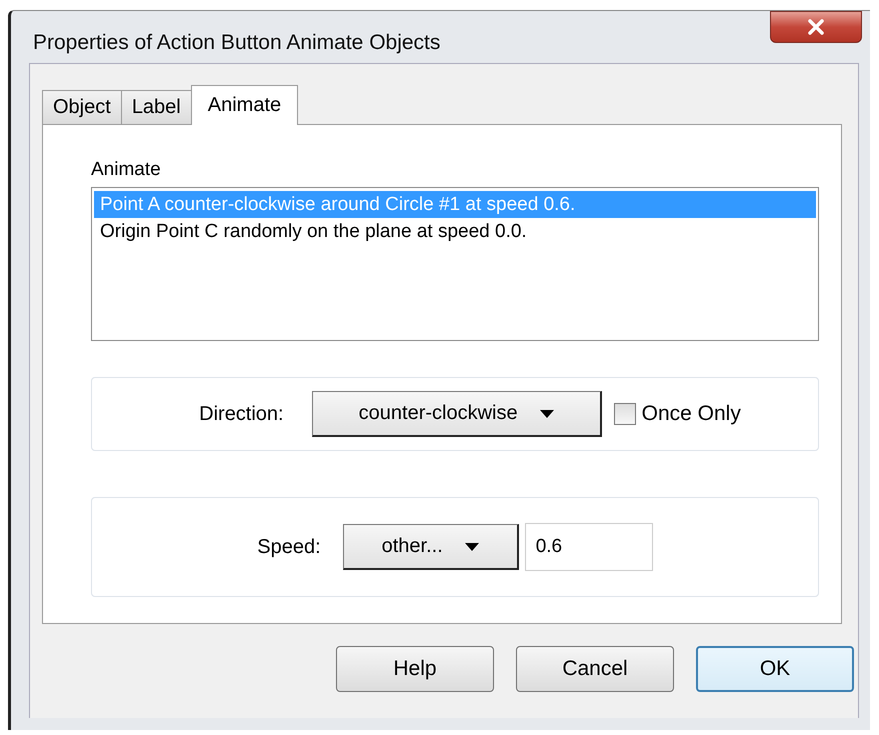 The width and height of the screenshot is (879, 735). What do you see at coordinates (415, 669) in the screenshot?
I see `dialog-button: Help` at bounding box center [415, 669].